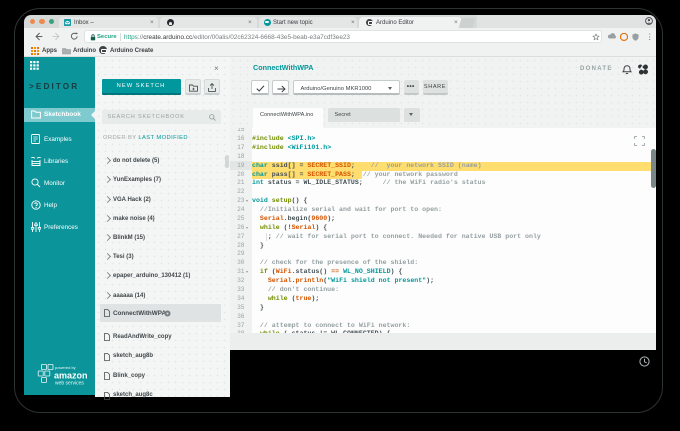  What do you see at coordinates (71, 376) in the screenshot?
I see `svg-text: amazon` at bounding box center [71, 376].